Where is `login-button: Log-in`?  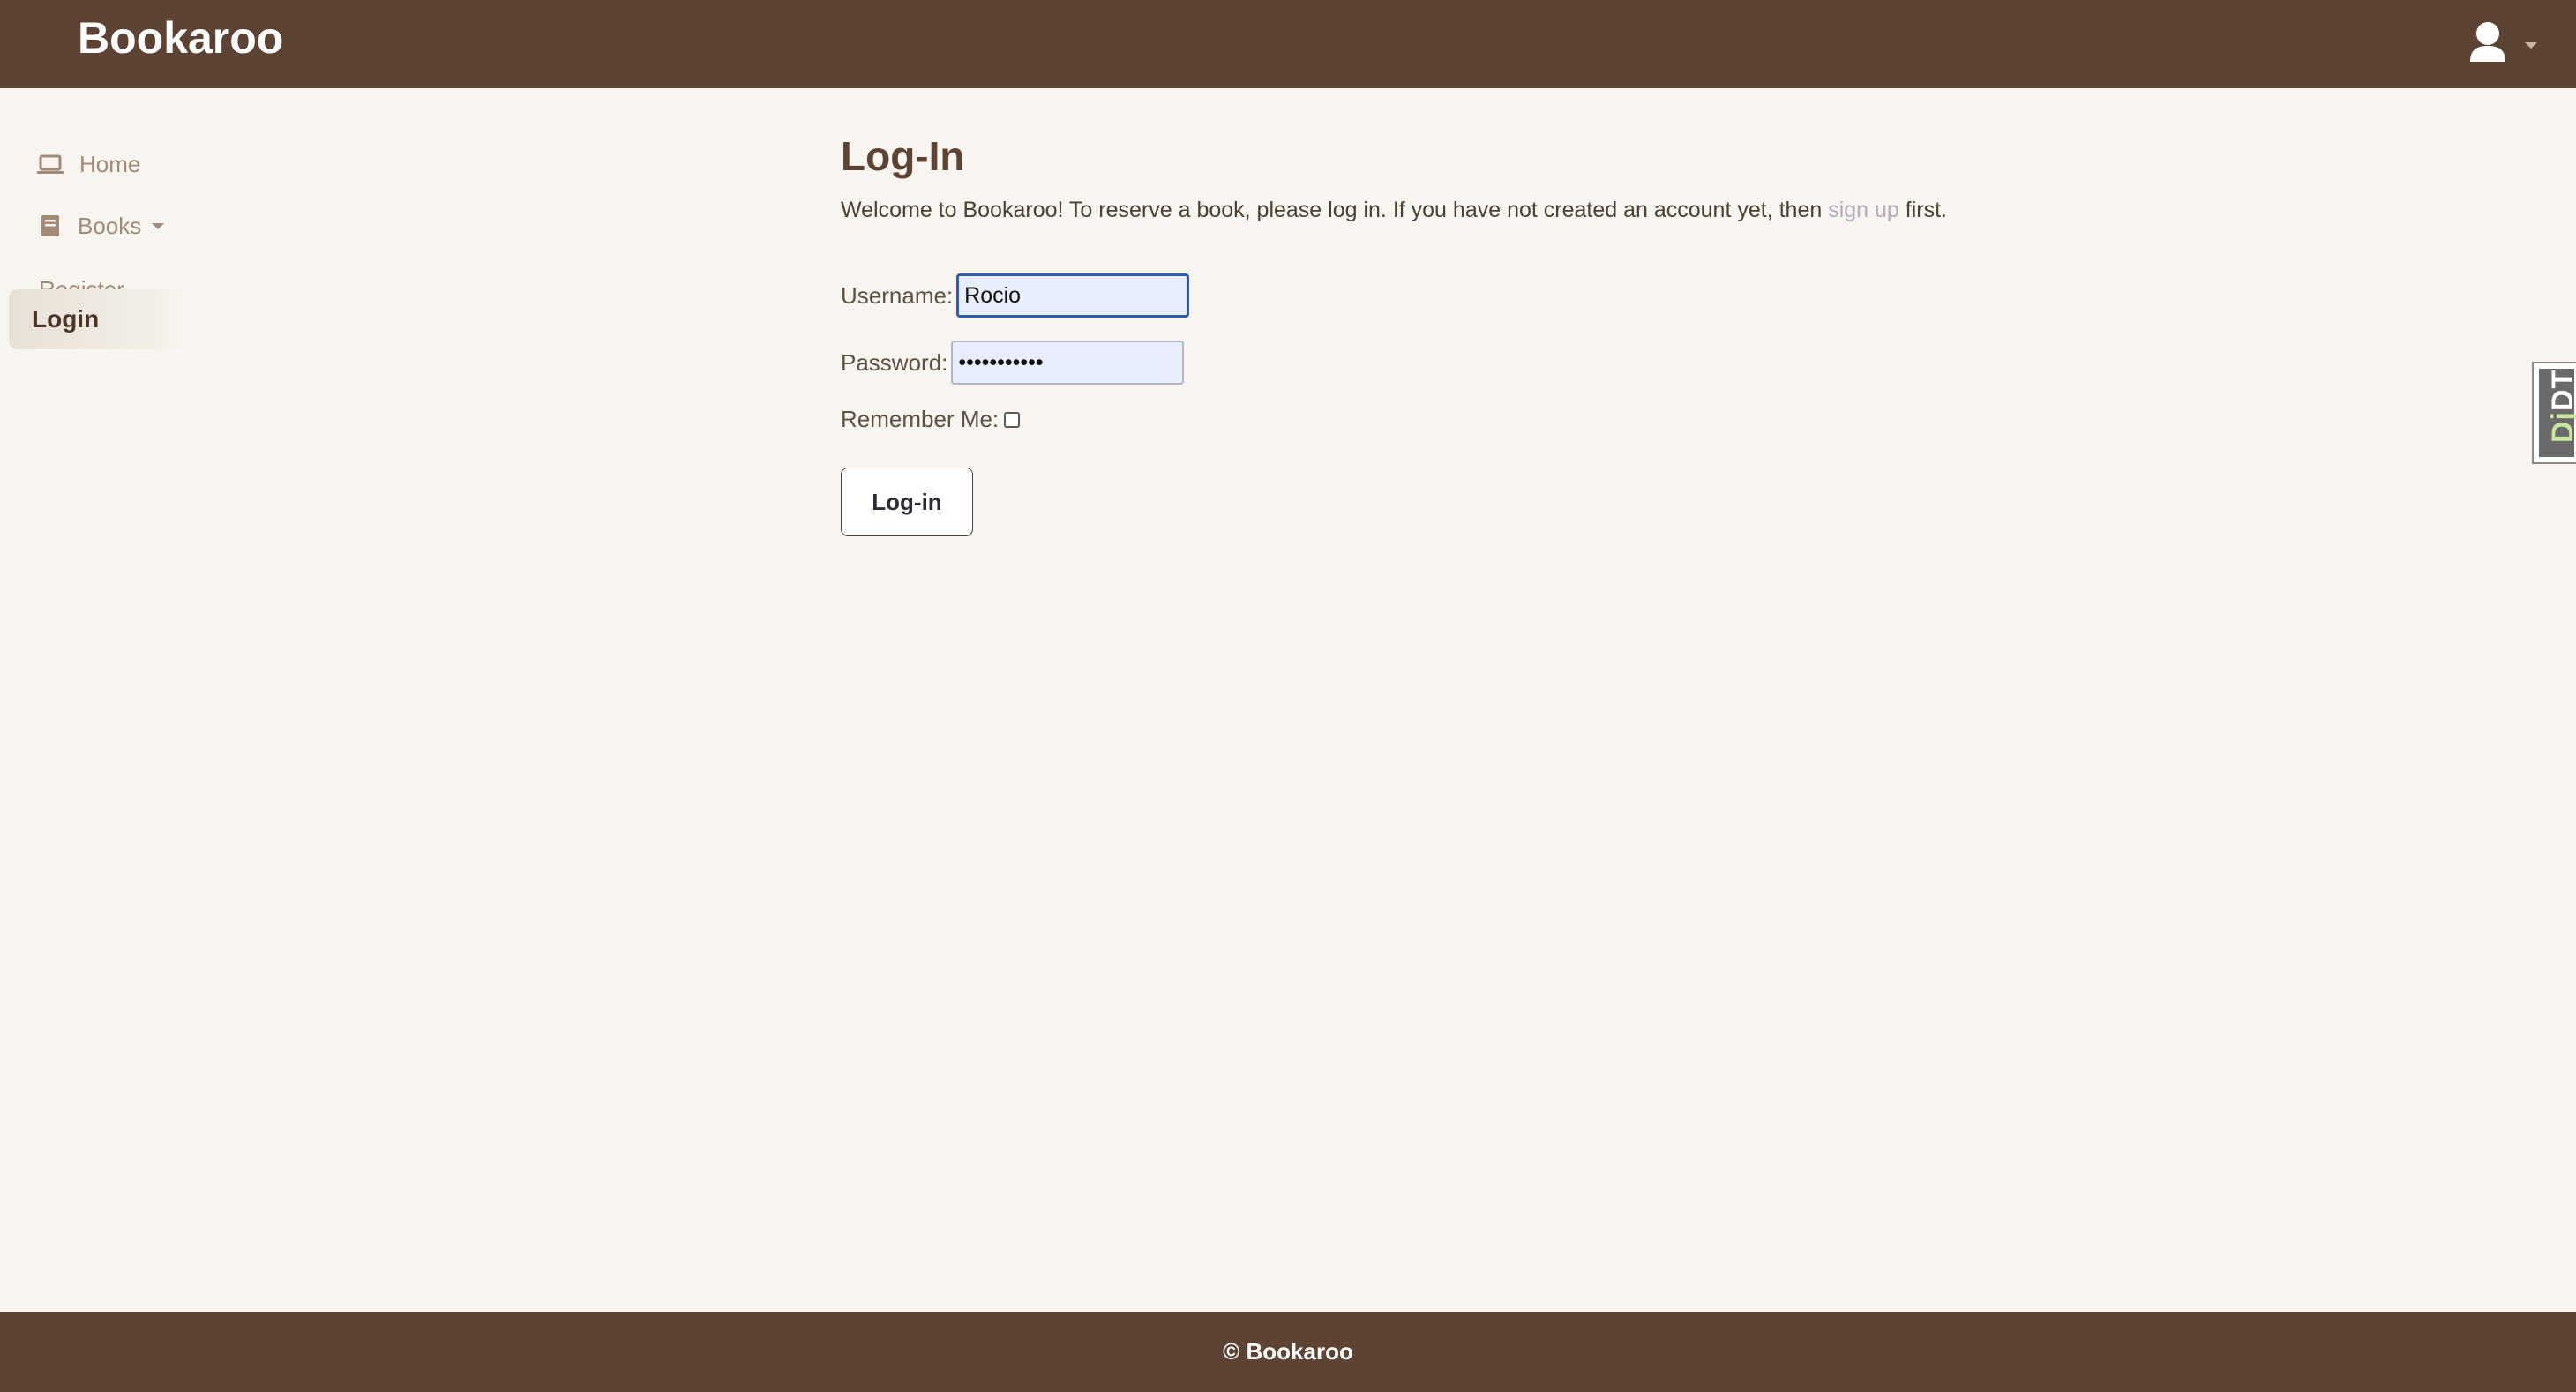
login-button: Log-in is located at coordinates (907, 502).